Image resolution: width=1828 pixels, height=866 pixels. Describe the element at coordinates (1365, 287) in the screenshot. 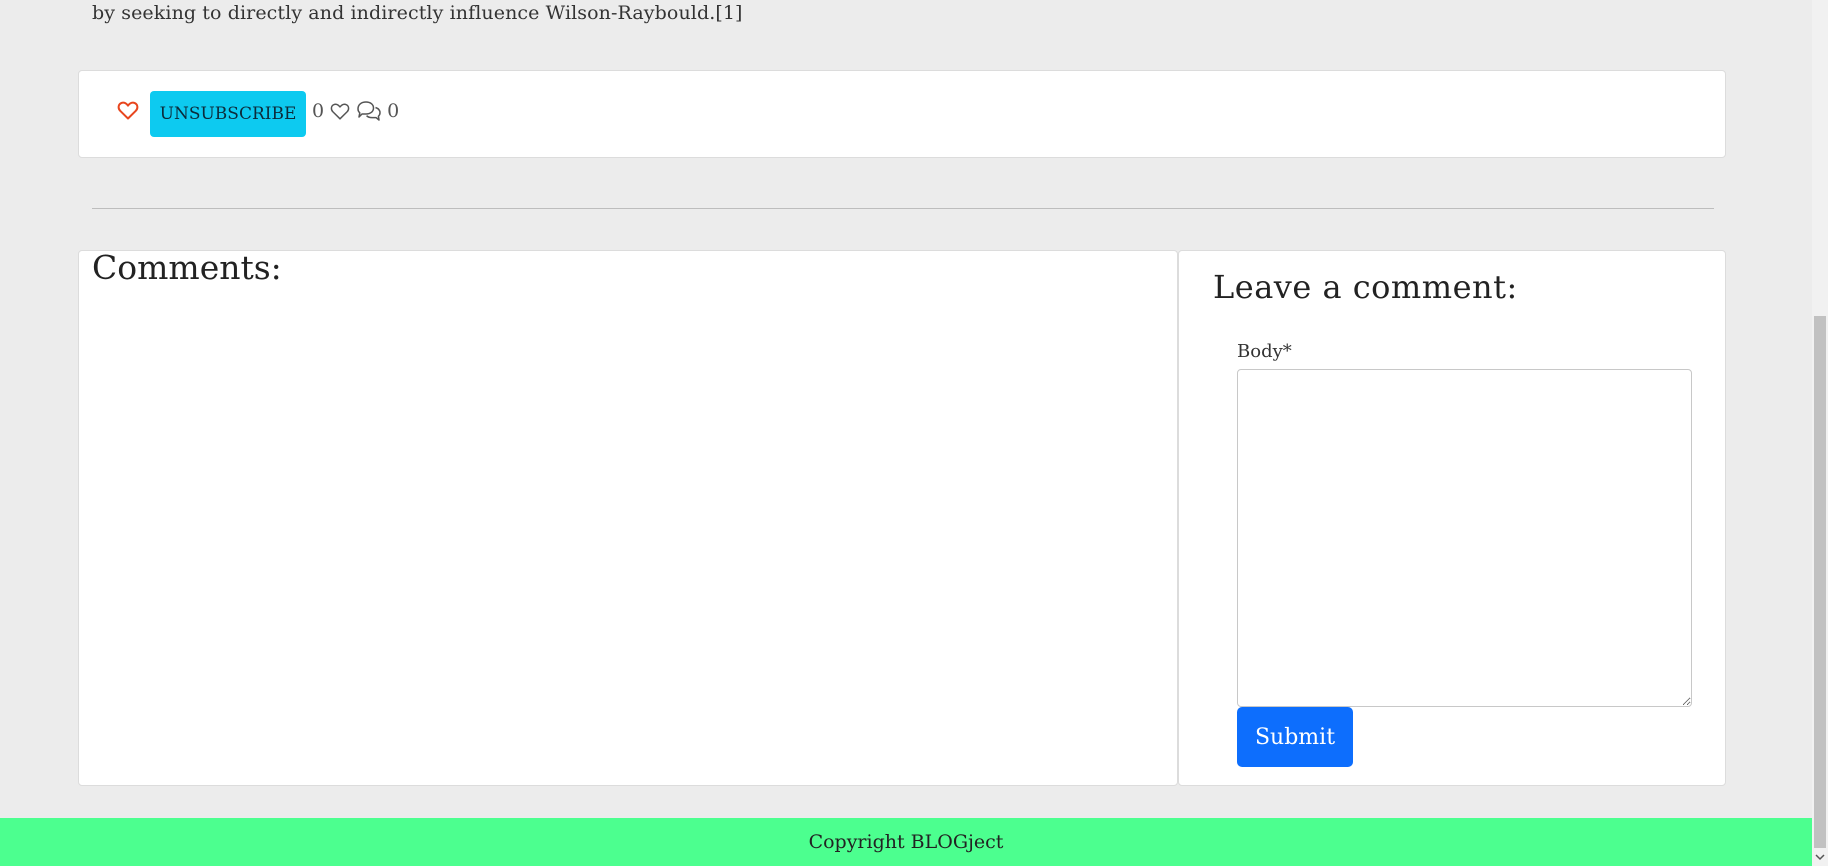

I see `comment-form-heading: Leave a comment:` at that location.